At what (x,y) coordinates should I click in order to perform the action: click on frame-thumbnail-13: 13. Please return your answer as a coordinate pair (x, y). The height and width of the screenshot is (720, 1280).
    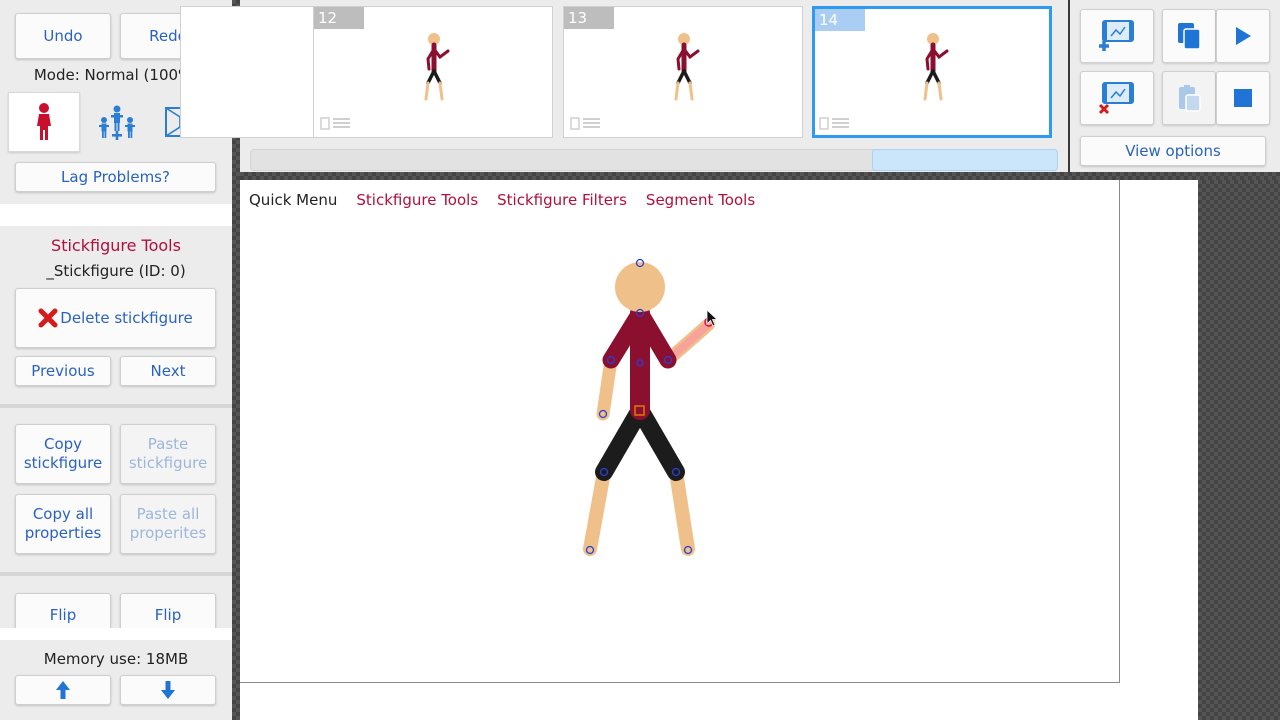
    Looking at the image, I should click on (683, 72).